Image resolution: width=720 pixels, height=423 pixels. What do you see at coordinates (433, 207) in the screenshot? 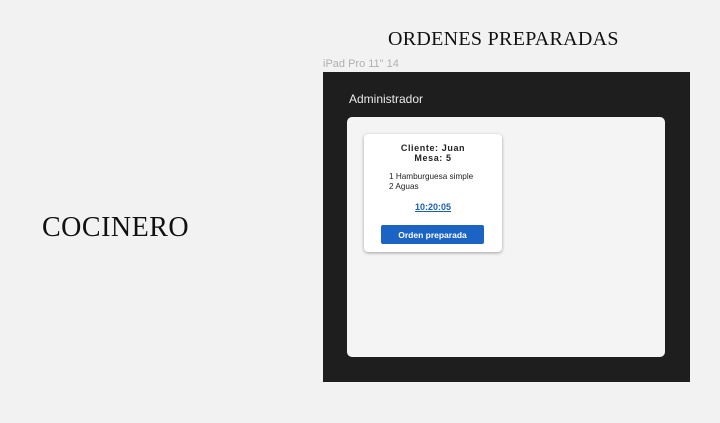
I see `order-timer: 10:20:05` at bounding box center [433, 207].